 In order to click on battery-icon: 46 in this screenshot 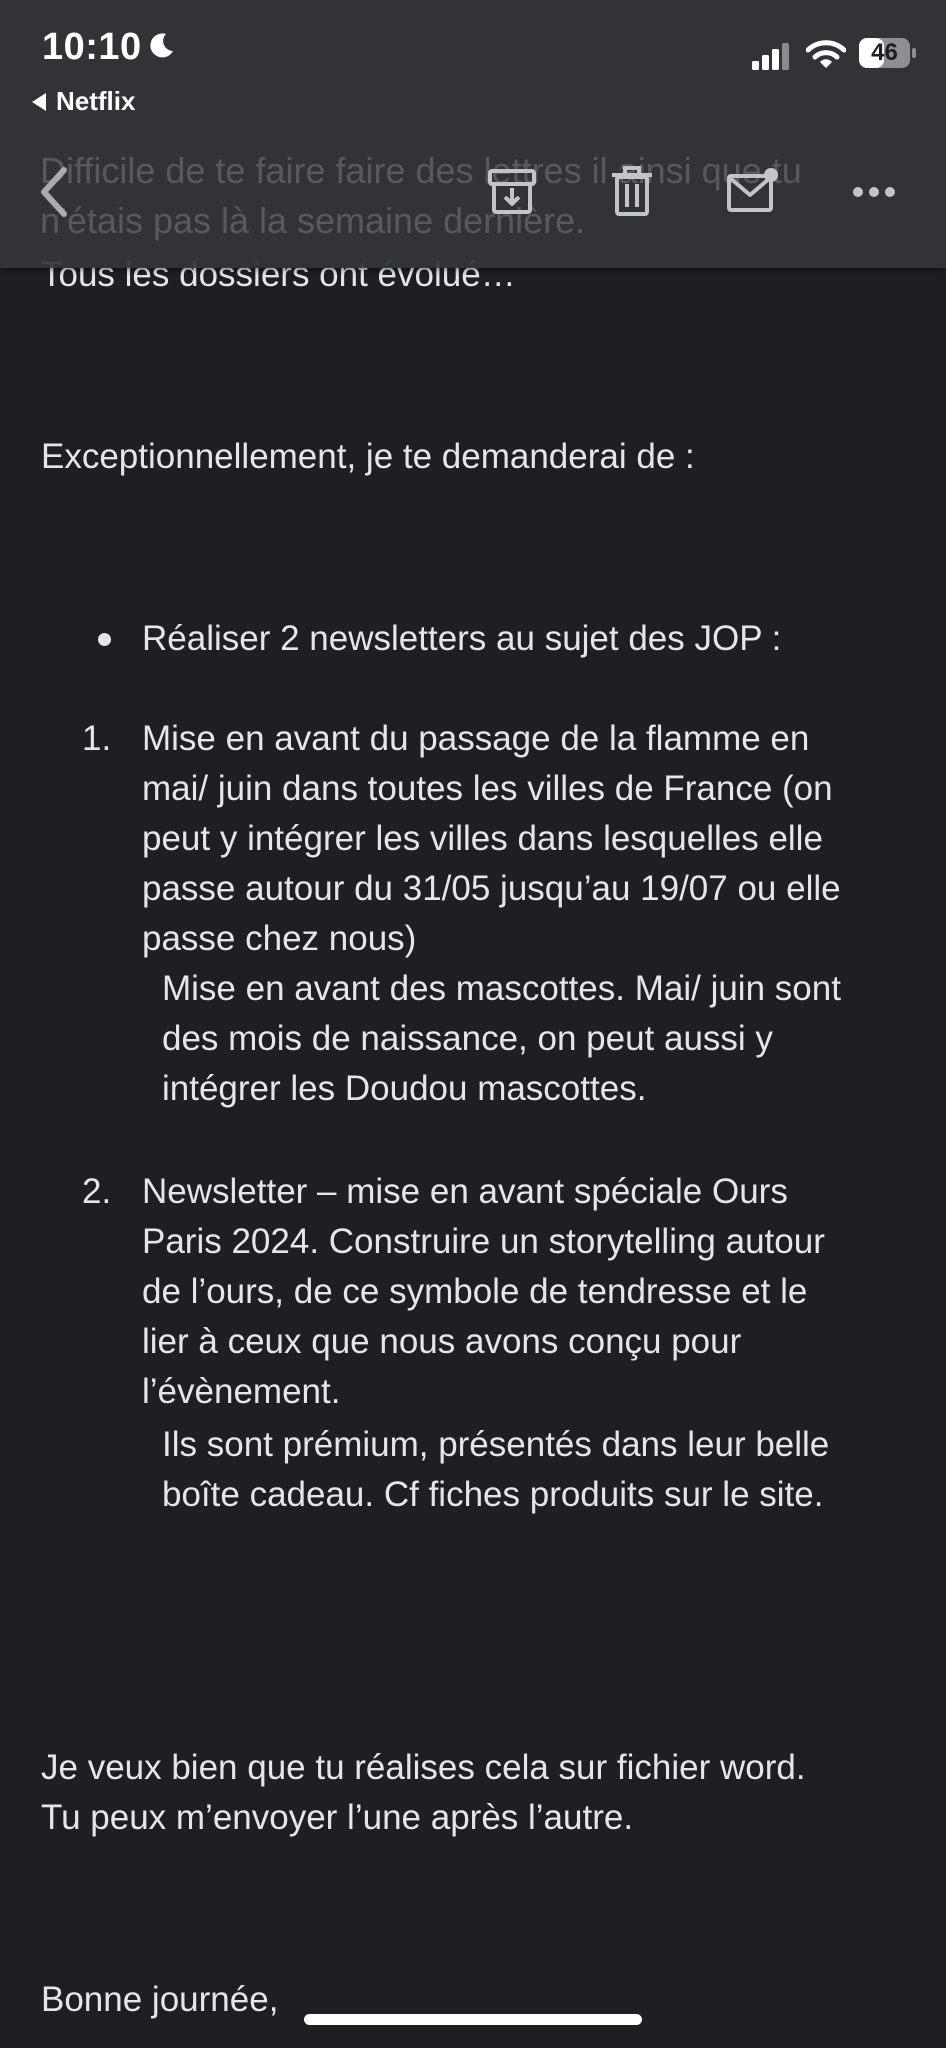, I will do `click(888, 53)`.